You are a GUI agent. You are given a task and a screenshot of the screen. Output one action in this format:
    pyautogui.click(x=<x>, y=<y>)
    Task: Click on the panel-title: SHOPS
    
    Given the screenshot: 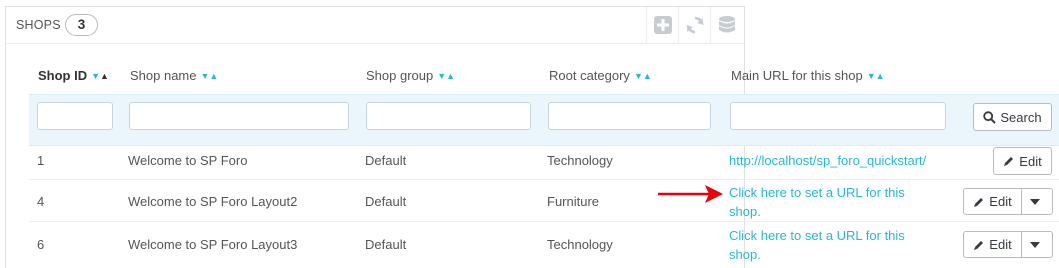 What is the action you would take?
    pyautogui.click(x=38, y=25)
    